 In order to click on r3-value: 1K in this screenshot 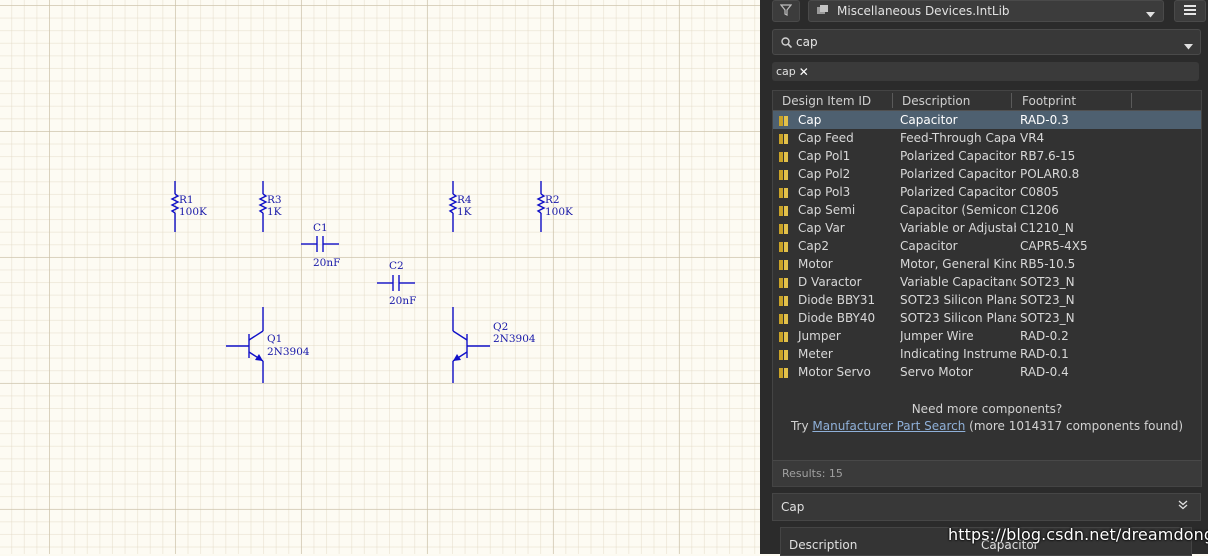, I will do `click(274, 212)`.